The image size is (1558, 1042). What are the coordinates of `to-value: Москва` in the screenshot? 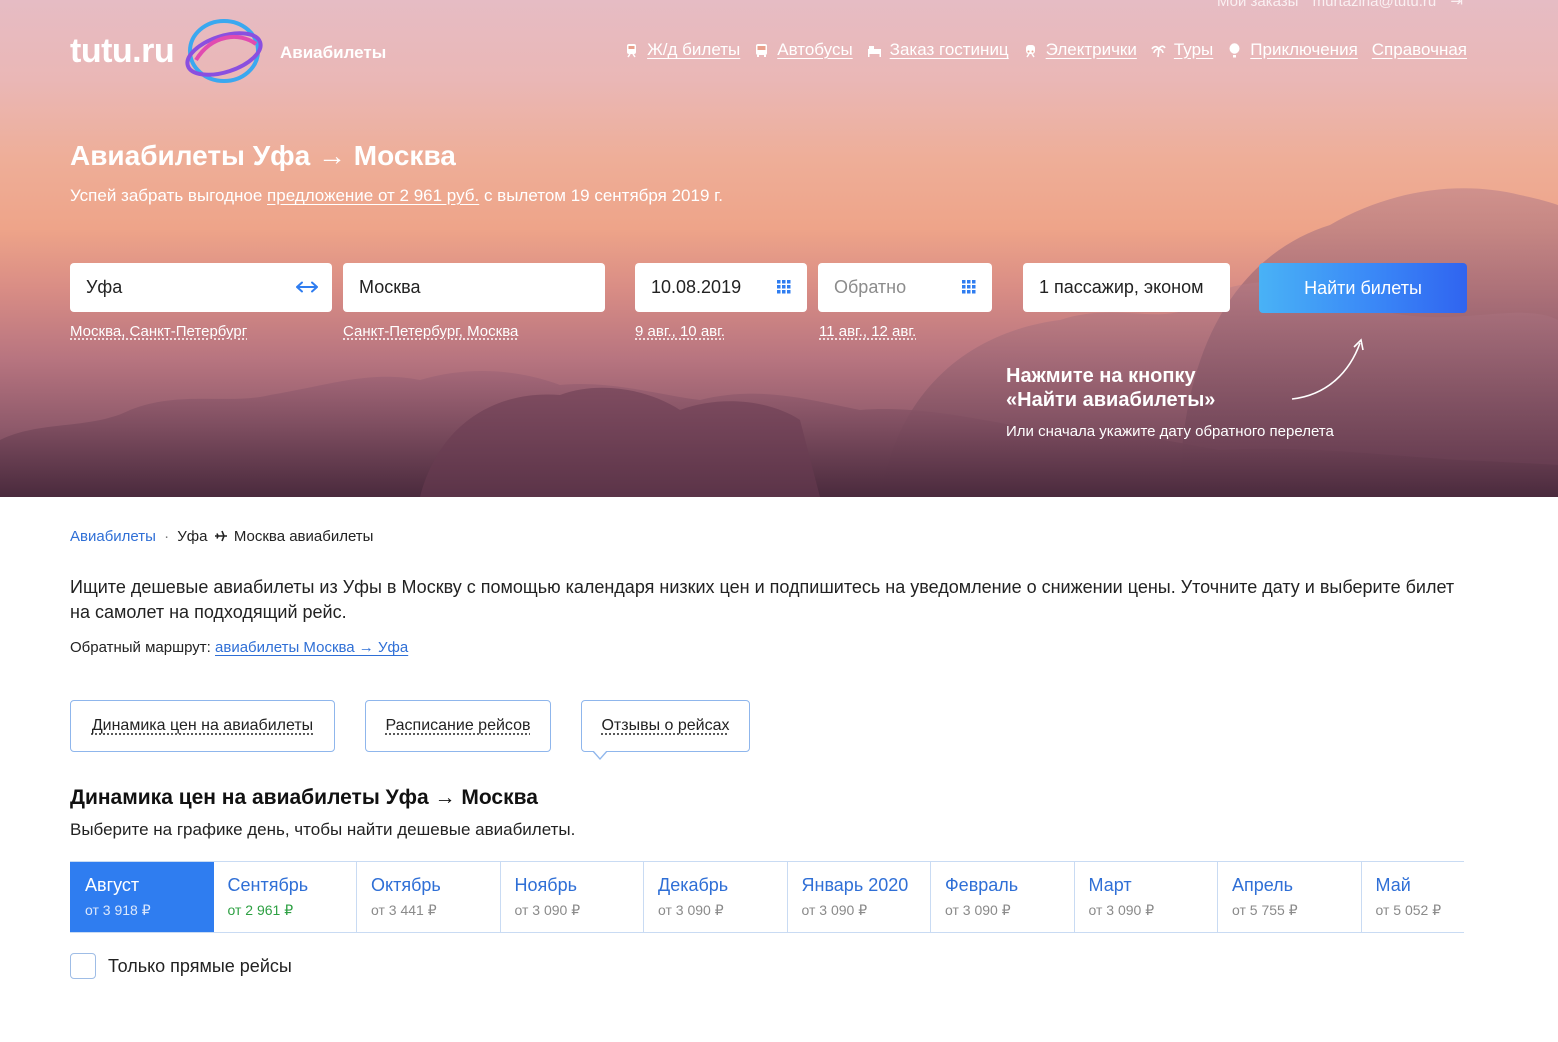 It's located at (390, 287).